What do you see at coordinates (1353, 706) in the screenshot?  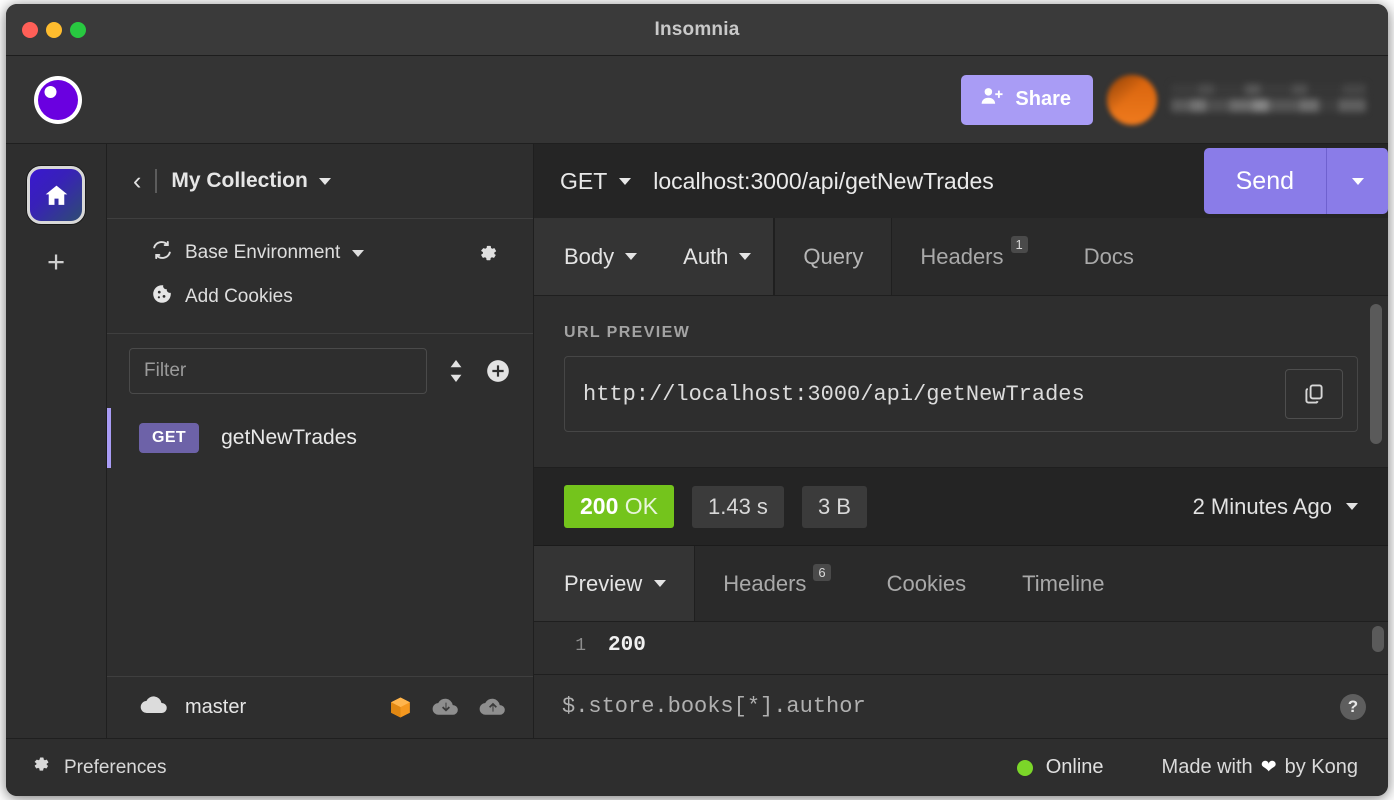 I see `help-icon: ?` at bounding box center [1353, 706].